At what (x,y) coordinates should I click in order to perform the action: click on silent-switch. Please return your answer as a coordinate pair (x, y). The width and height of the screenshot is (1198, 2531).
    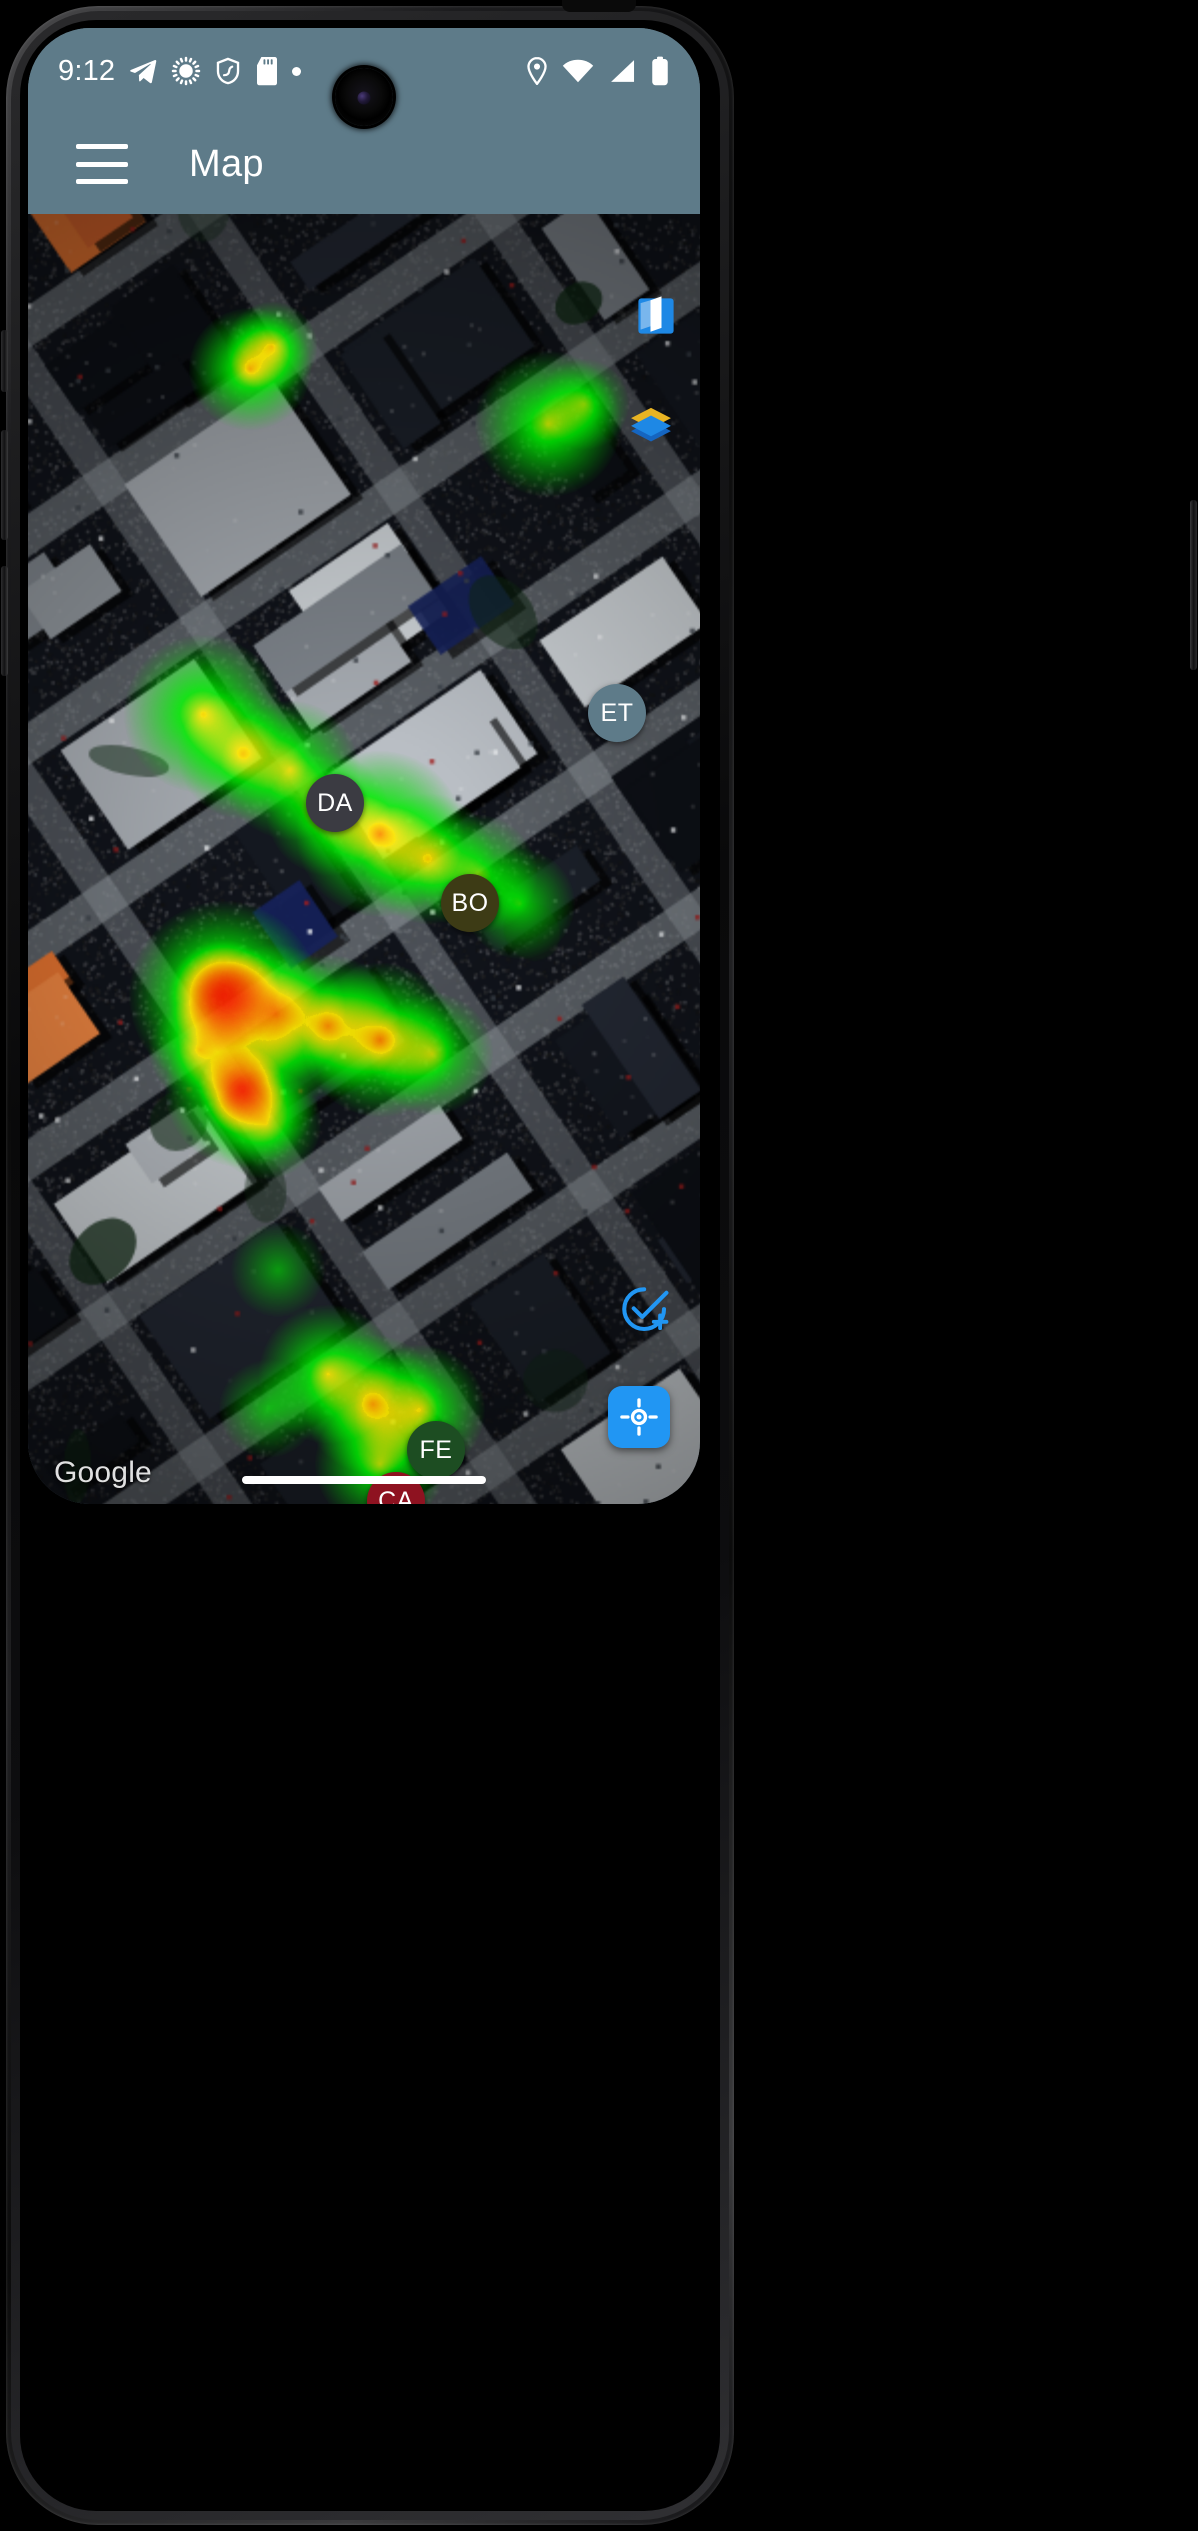
    Looking at the image, I should click on (4, 361).